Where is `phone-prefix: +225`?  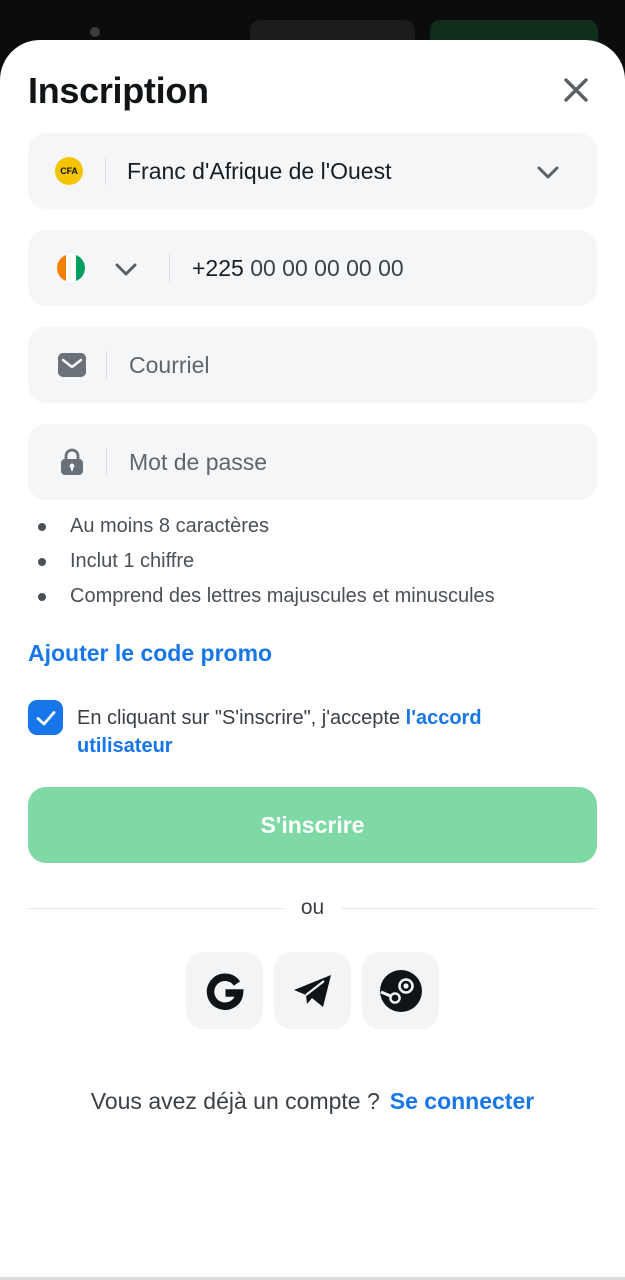 phone-prefix: +225 is located at coordinates (218, 268).